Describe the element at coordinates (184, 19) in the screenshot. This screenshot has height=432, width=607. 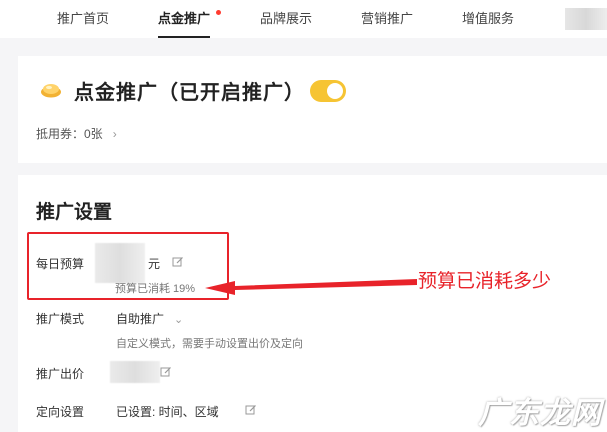
I see `tab-dianjin-promo: 点金推广` at that location.